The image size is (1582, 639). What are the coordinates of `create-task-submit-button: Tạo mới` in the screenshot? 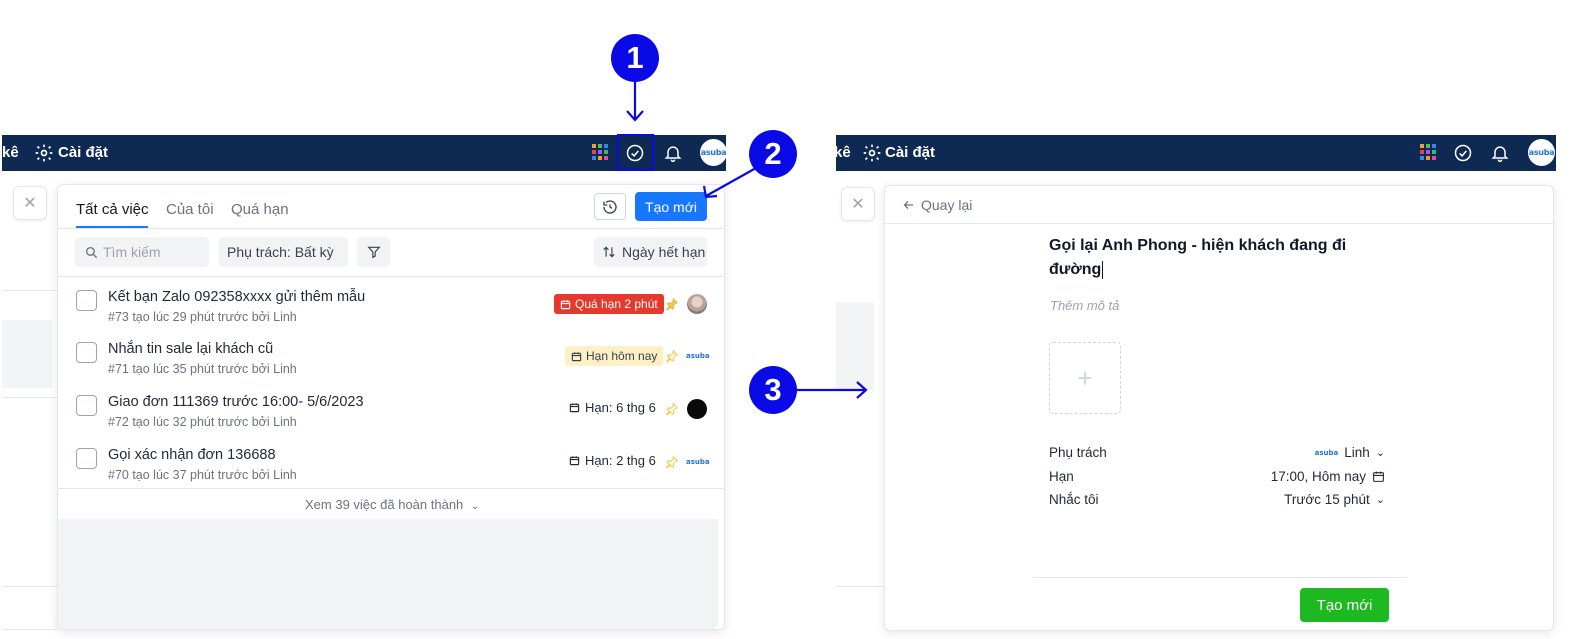 It's located at (1344, 605).